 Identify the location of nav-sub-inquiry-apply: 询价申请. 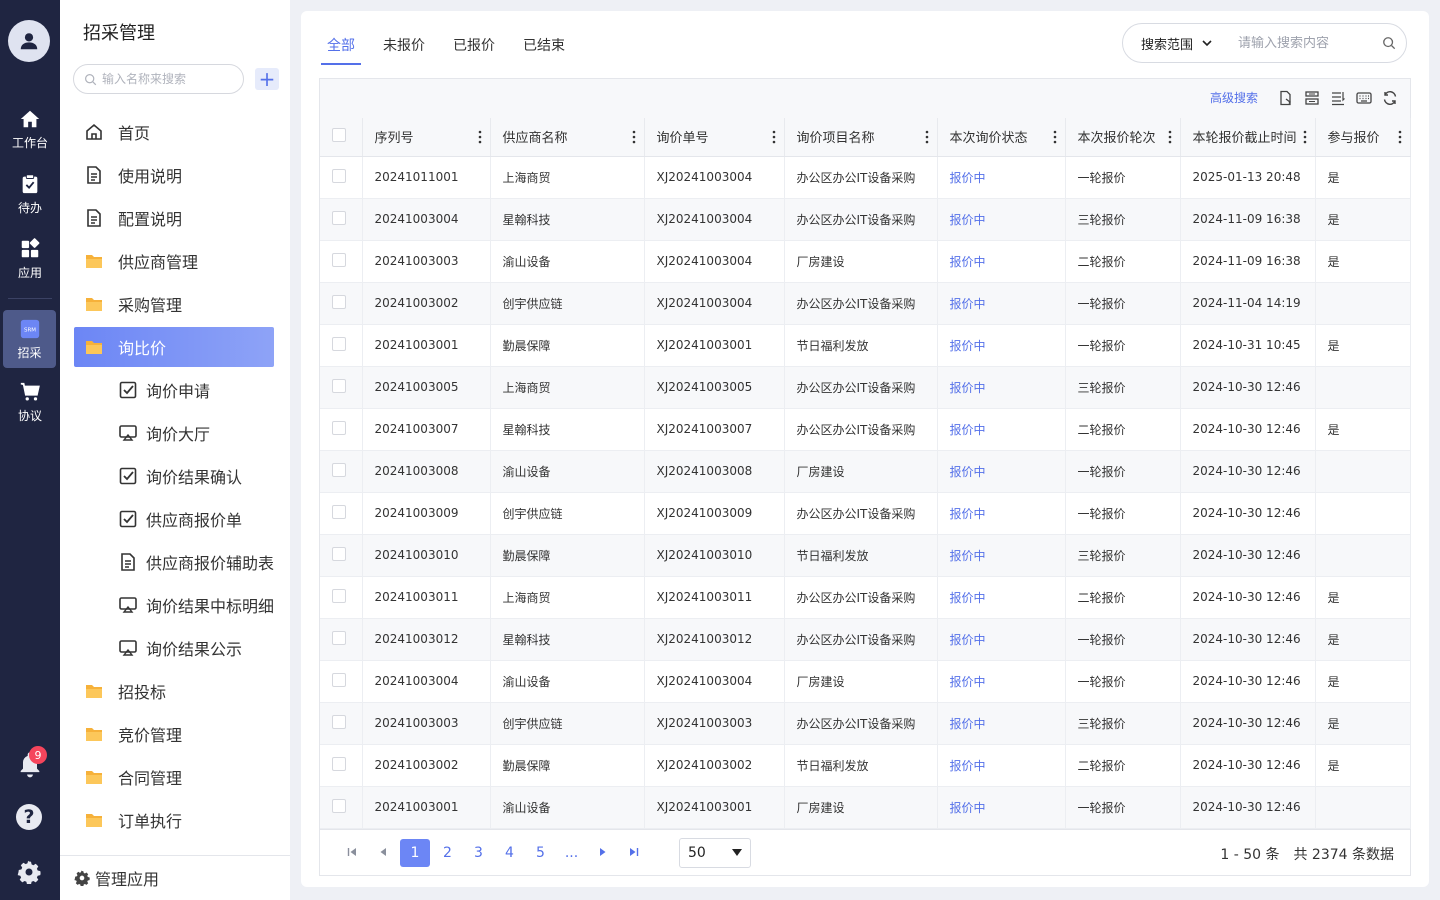
(164, 390).